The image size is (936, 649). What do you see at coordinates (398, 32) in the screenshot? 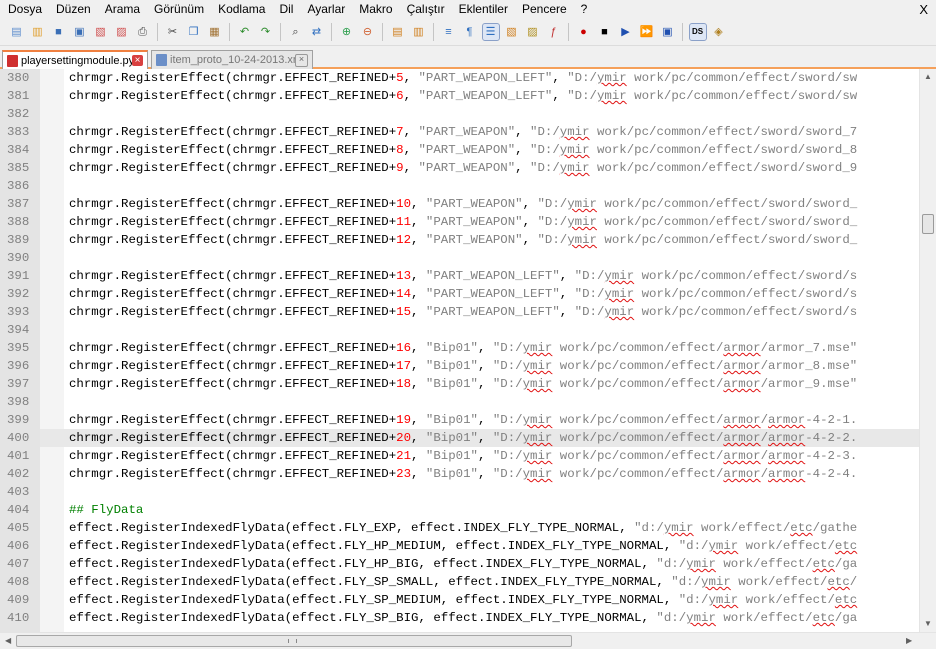
I see `sync-vertical-scroll-icon: ▤` at bounding box center [398, 32].